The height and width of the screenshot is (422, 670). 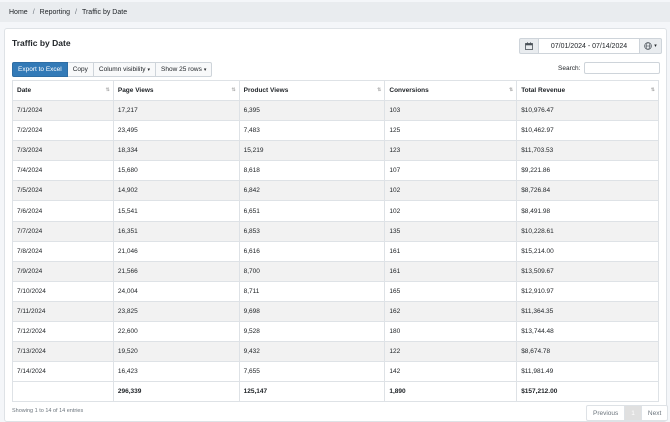 I want to click on search-input, so click(x=622, y=68).